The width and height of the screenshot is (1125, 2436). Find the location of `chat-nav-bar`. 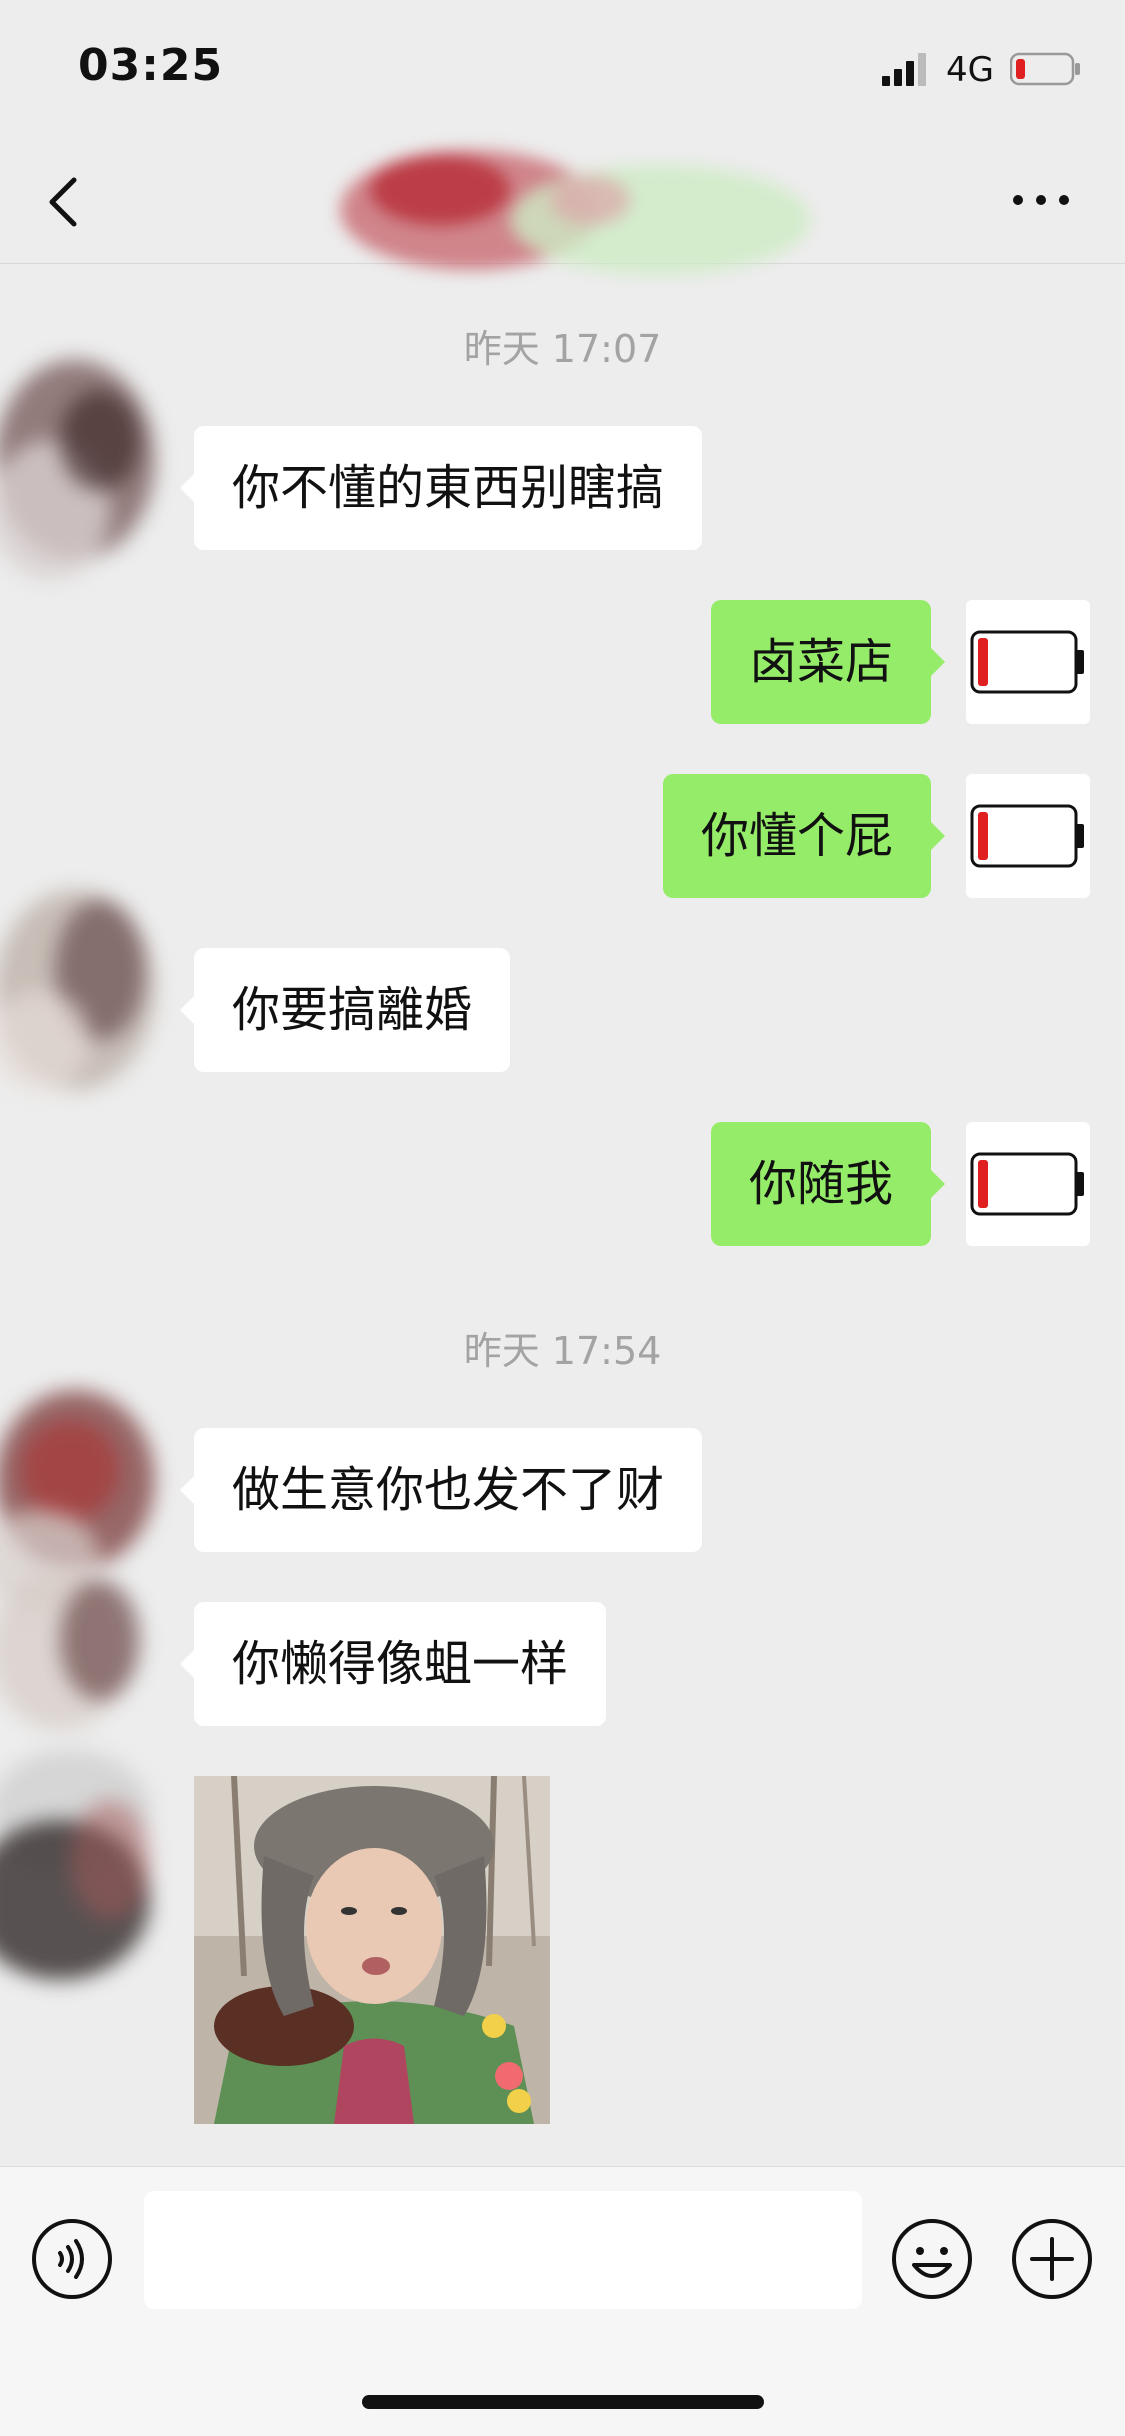

chat-nav-bar is located at coordinates (562, 207).